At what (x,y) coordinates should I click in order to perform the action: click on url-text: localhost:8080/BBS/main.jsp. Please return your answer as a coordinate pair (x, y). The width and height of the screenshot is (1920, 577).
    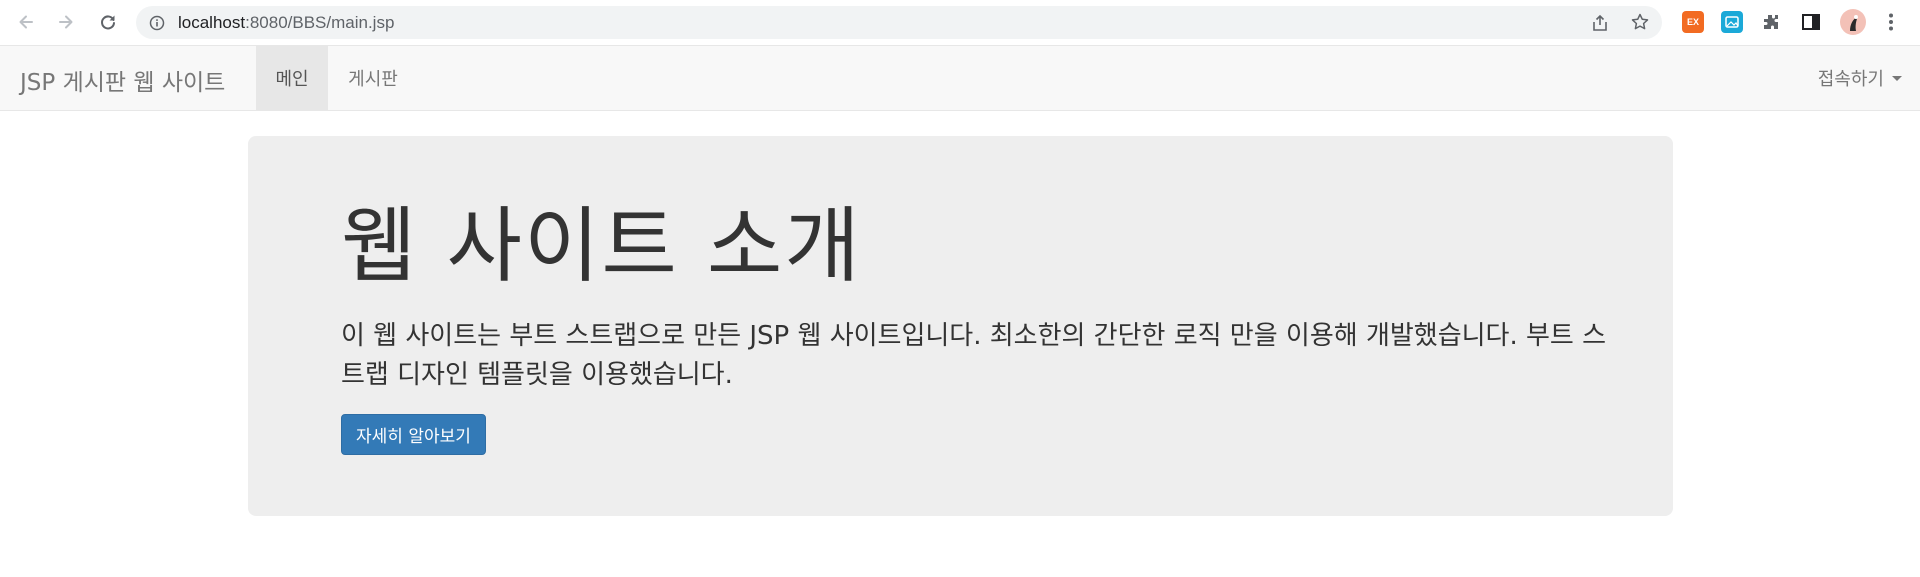
    Looking at the image, I should click on (286, 23).